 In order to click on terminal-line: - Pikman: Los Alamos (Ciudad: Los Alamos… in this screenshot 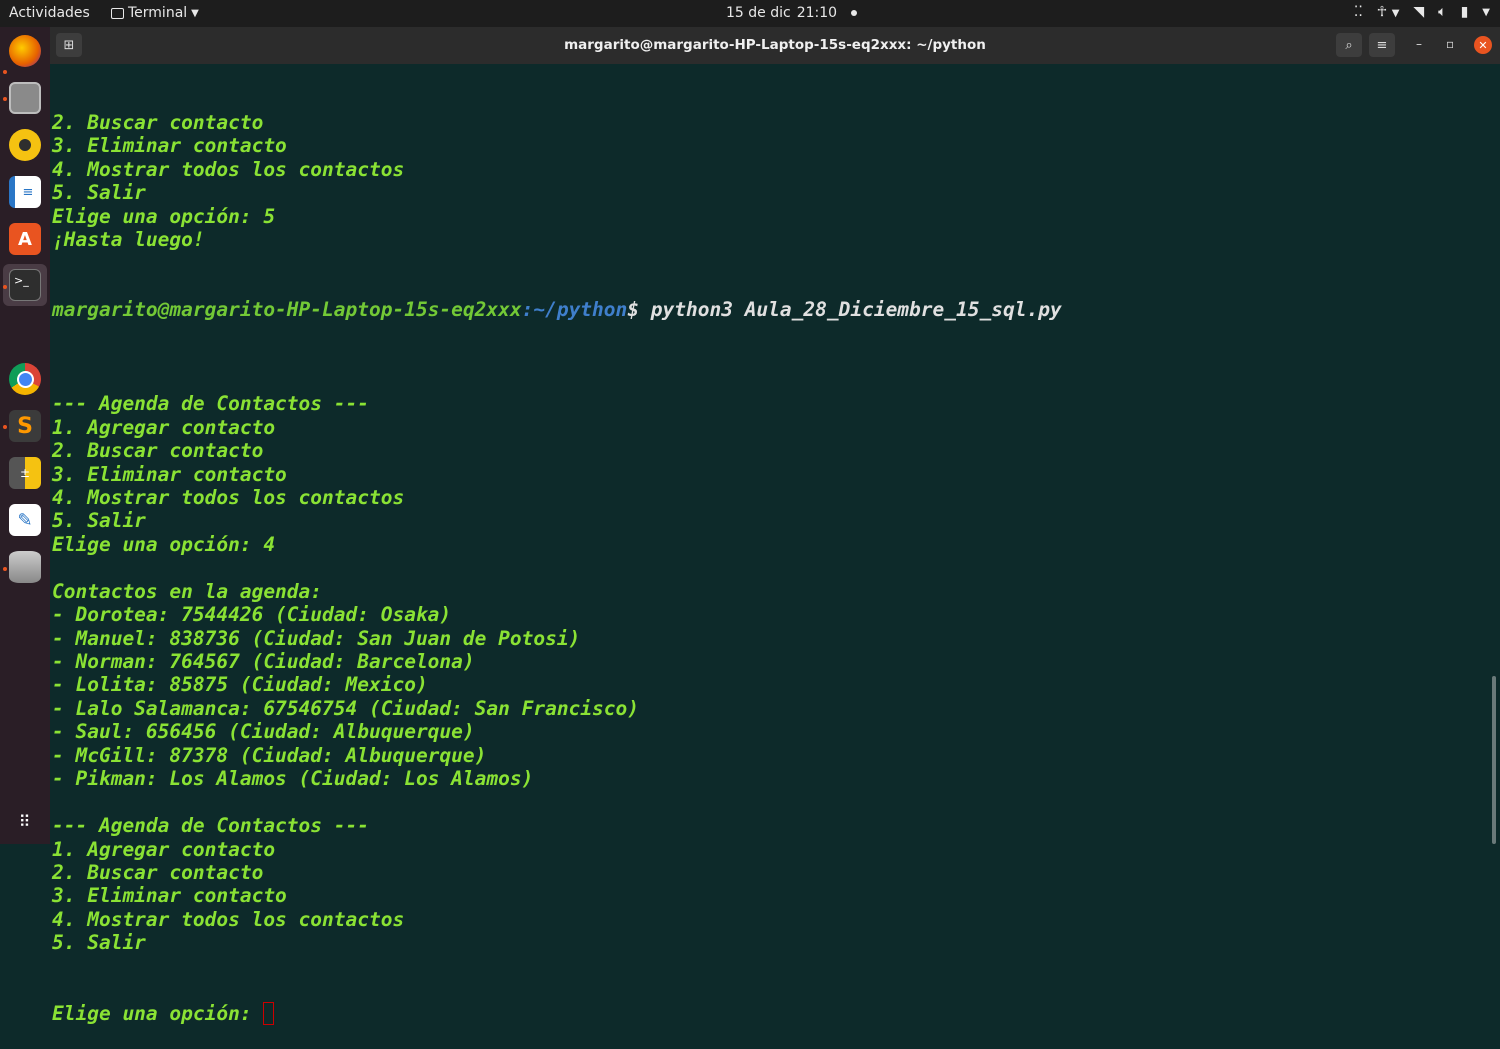, I will do `click(293, 779)`.